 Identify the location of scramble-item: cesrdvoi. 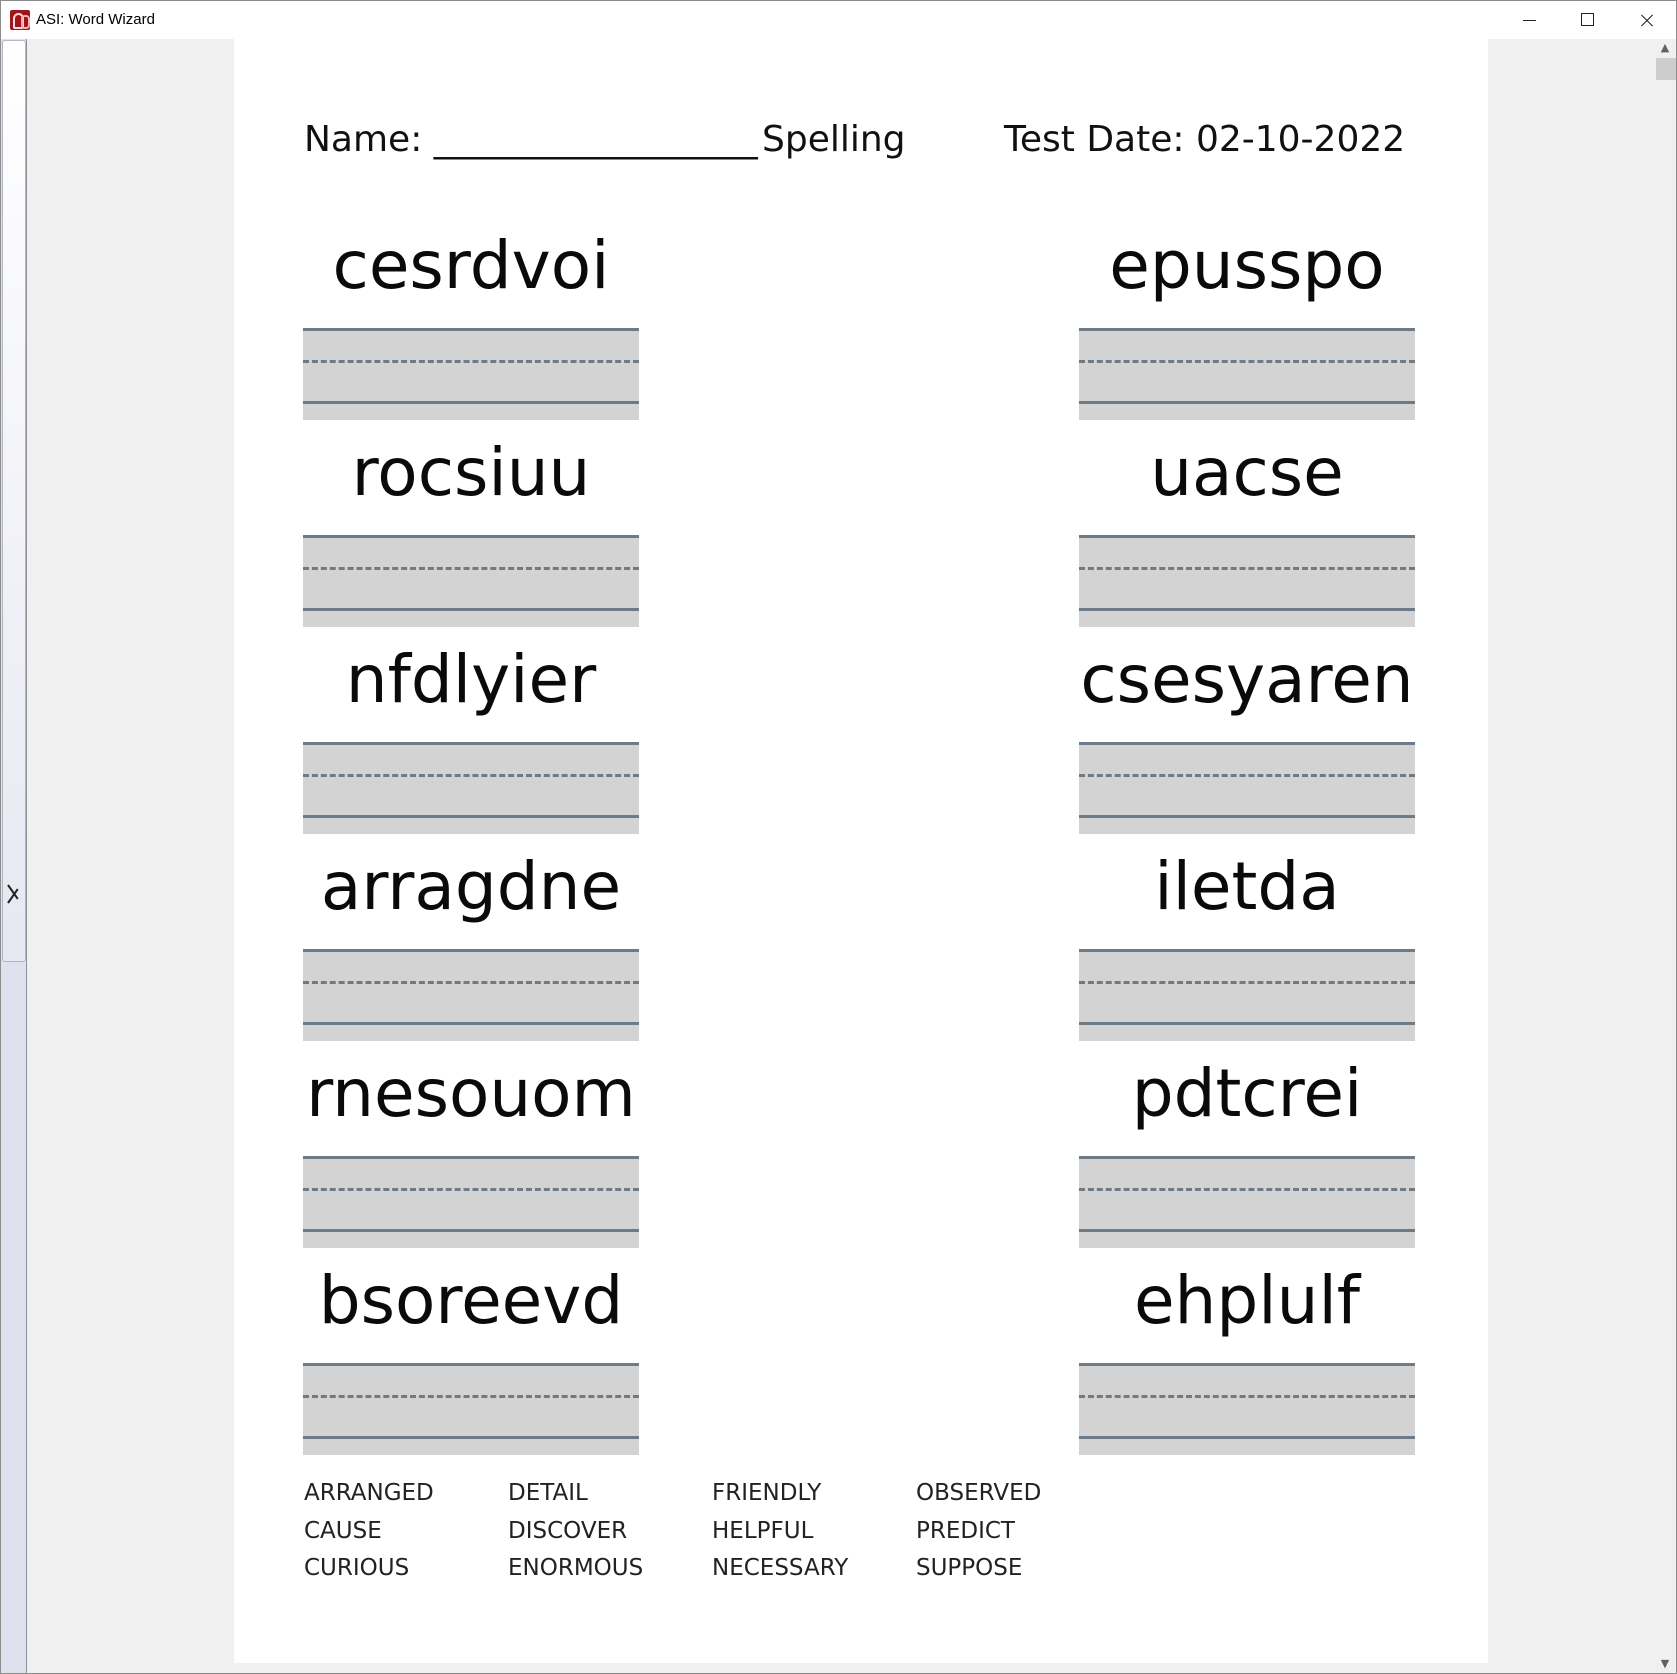
(471, 315).